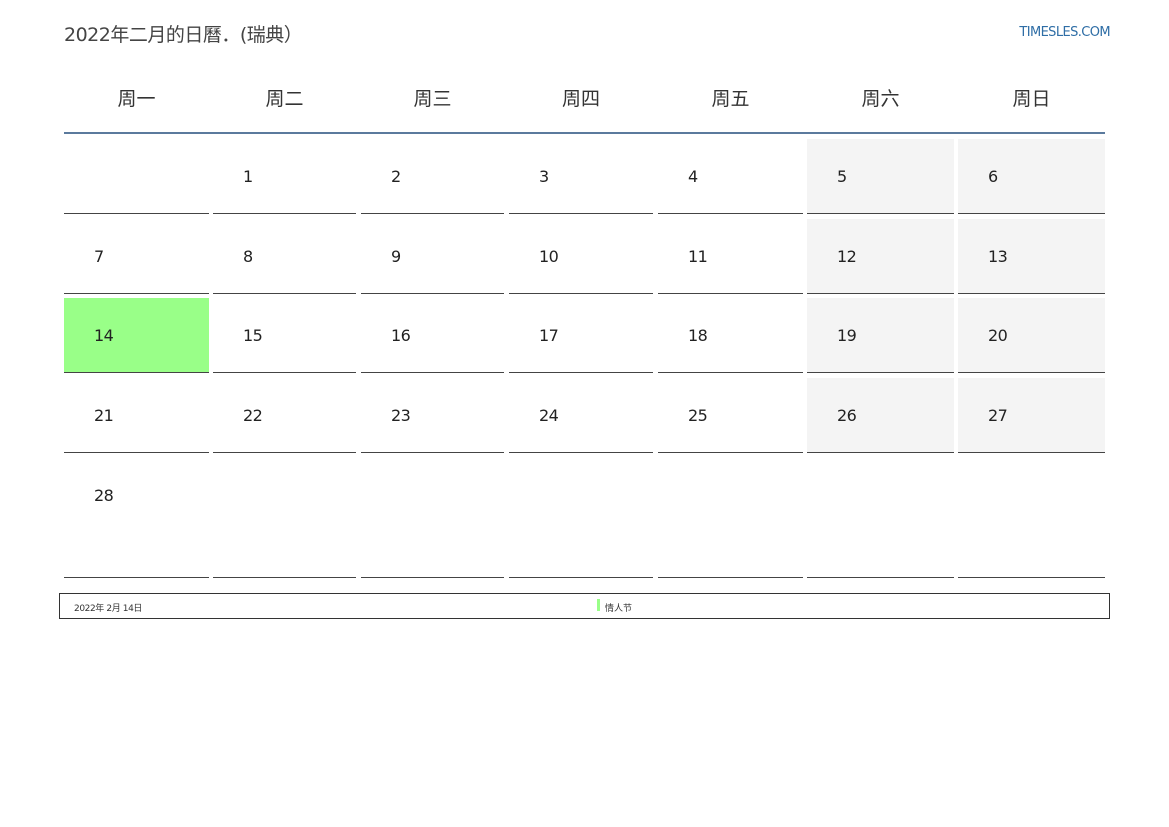 This screenshot has width=1169, height=827. What do you see at coordinates (108, 609) in the screenshot?
I see `event-date: 2022年 2月 14日` at bounding box center [108, 609].